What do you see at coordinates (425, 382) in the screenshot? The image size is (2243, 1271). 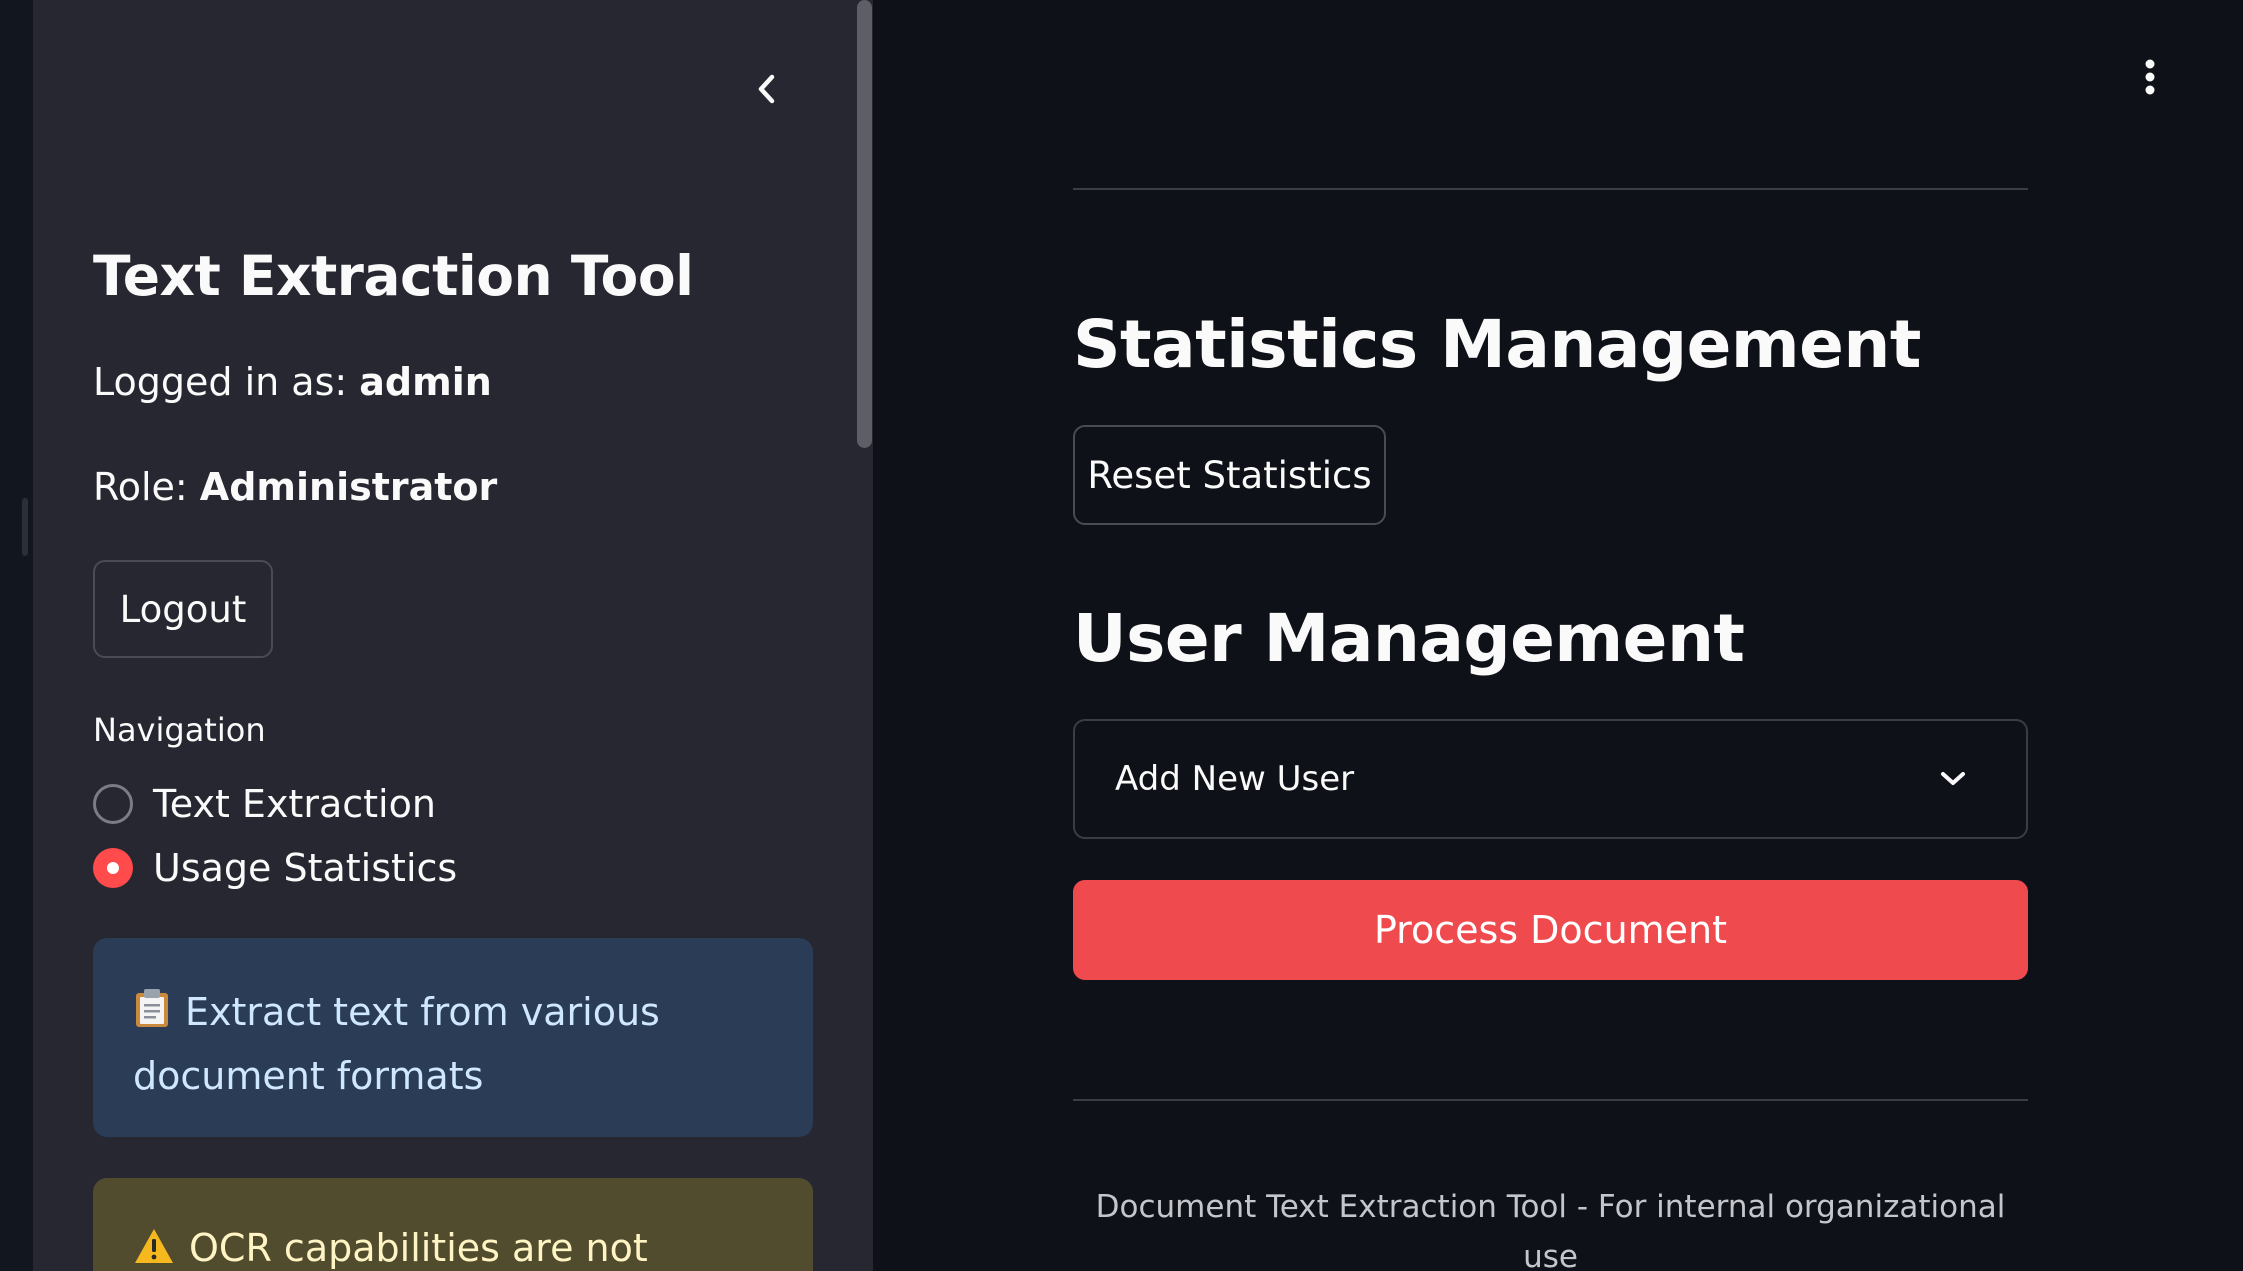 I see `username: admin` at bounding box center [425, 382].